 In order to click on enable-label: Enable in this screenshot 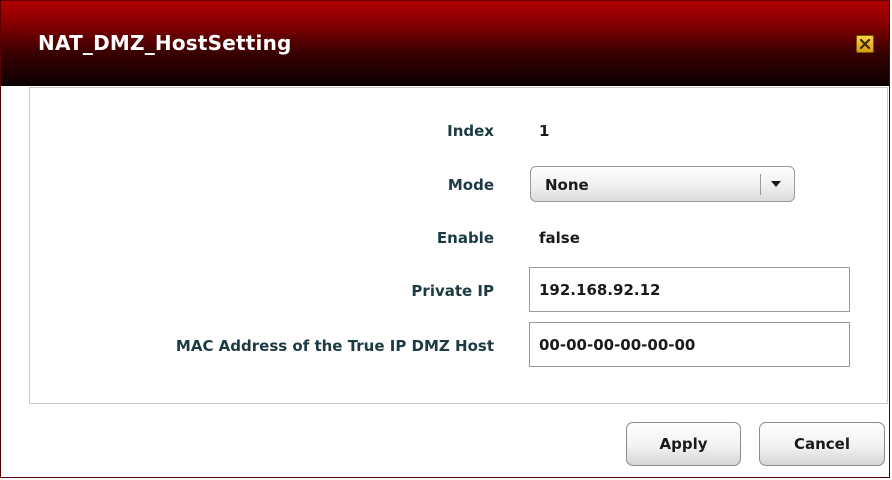, I will do `click(465, 238)`.